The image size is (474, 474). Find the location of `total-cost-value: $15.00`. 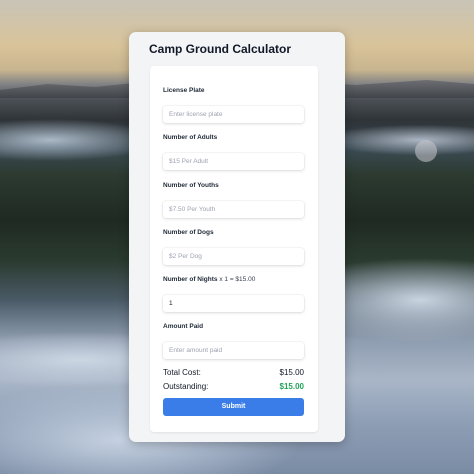

total-cost-value: $15.00 is located at coordinates (291, 372).